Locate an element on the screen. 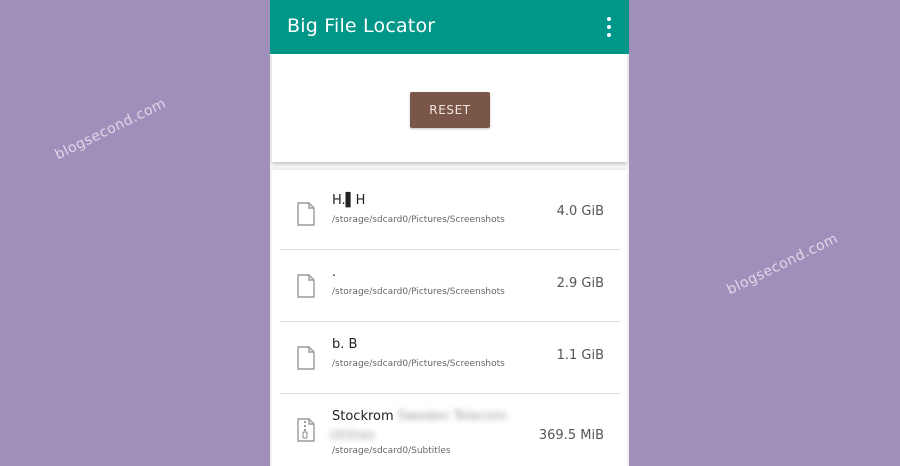 The height and width of the screenshot is (466, 900). file-name-redacted: Sweden Telecom is located at coordinates (452, 416).